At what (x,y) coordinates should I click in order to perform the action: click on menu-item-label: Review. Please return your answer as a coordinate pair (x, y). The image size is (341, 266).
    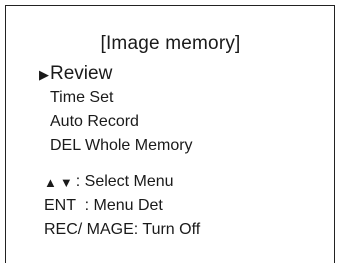
    Looking at the image, I should click on (81, 73).